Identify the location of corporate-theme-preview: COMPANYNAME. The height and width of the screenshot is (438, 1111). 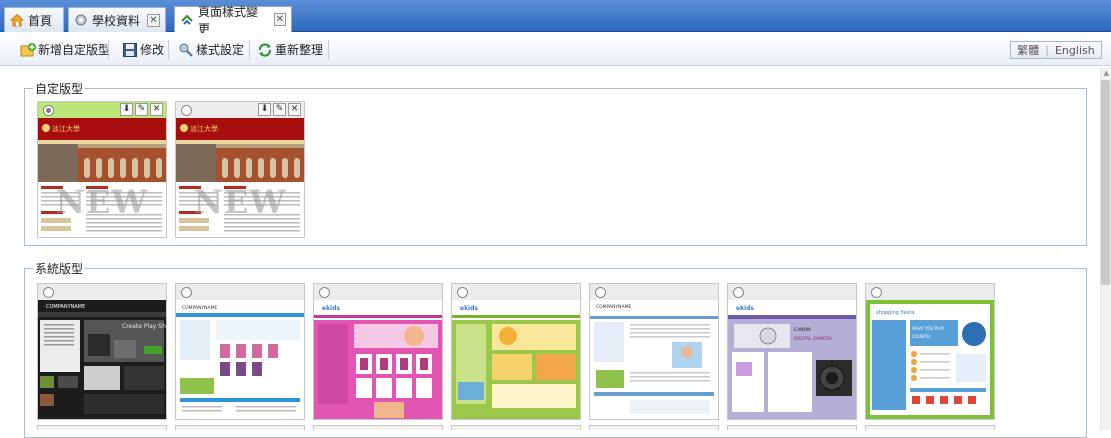
(654, 359).